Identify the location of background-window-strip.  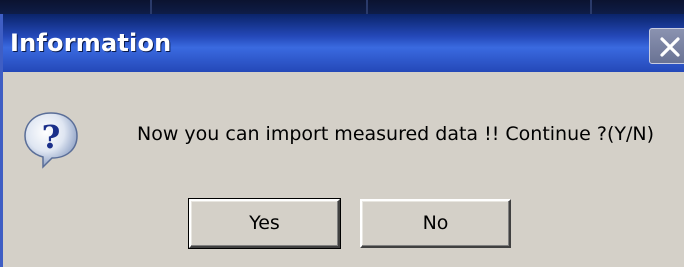
(342, 7).